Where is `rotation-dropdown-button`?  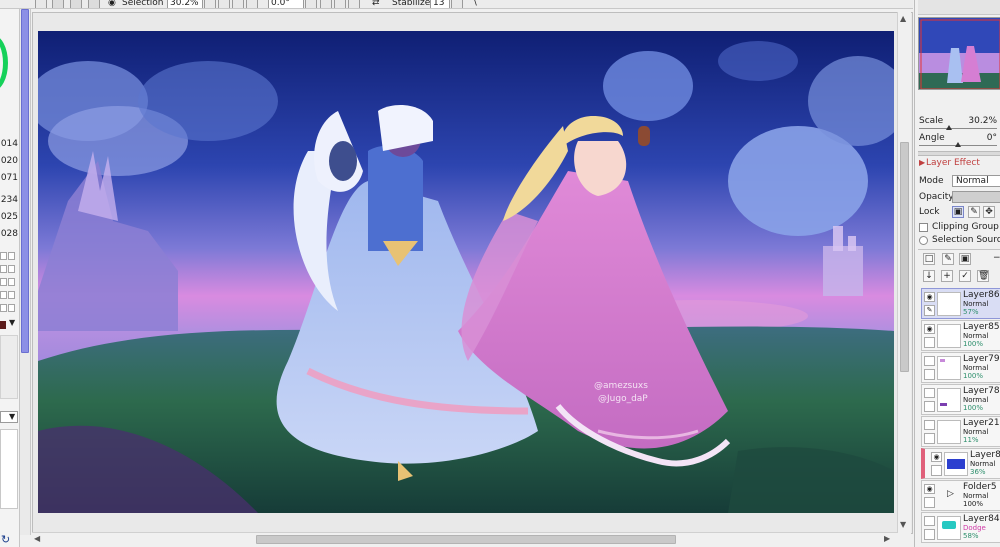 rotation-dropdown-button is located at coordinates (311, 4).